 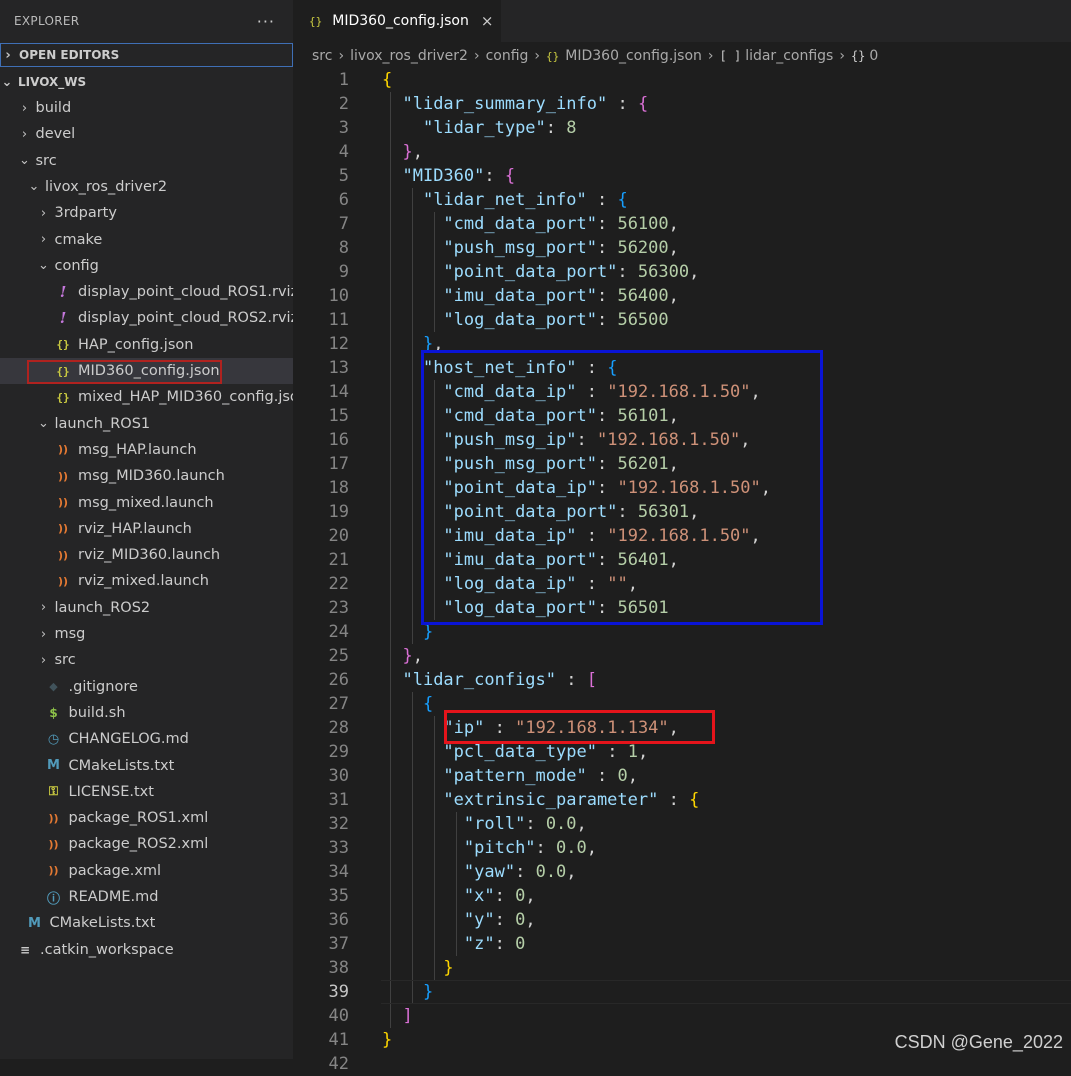 I want to click on tree-item-folder-src-inner: › src, so click(x=146, y=660).